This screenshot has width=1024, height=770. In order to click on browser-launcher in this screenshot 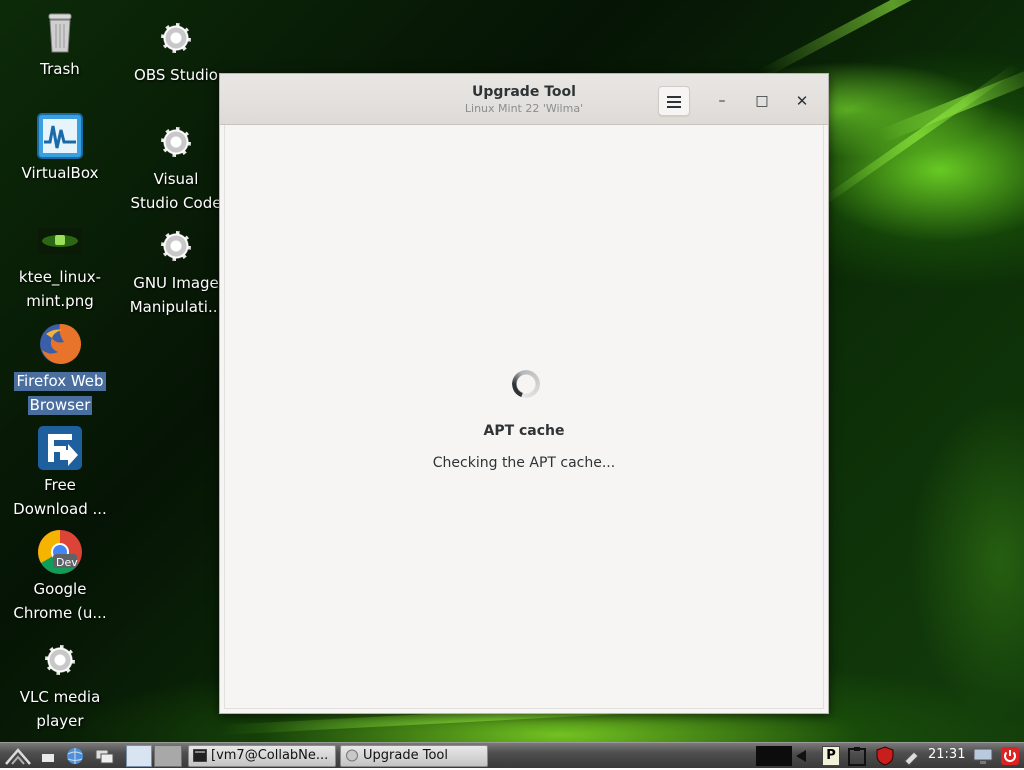, I will do `click(75, 756)`.